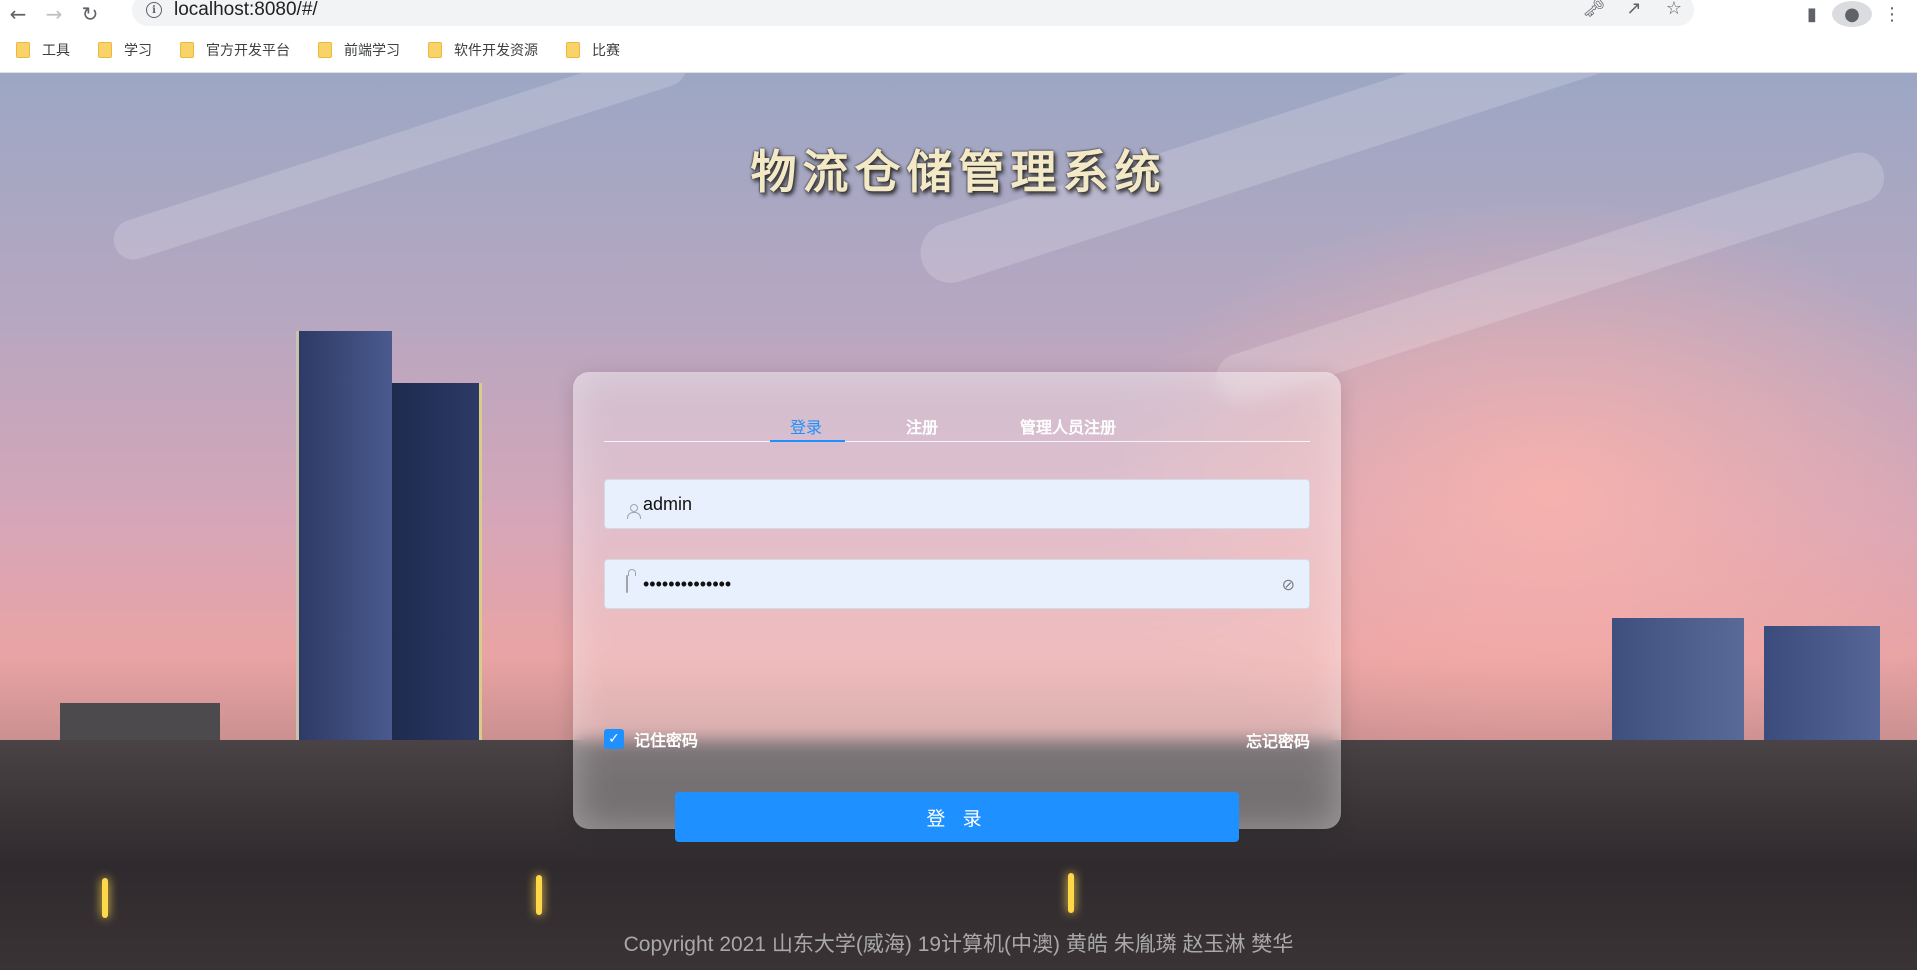 Image resolution: width=1917 pixels, height=970 pixels. I want to click on profile-button-wrap: ●, so click(1852, 14).